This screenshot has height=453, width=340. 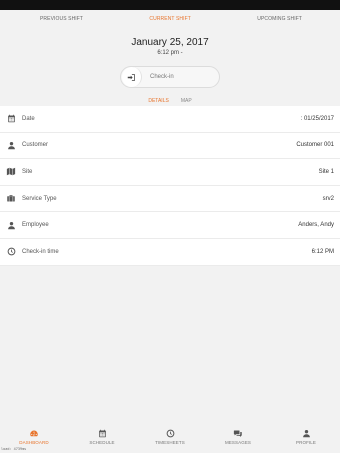 What do you see at coordinates (11, 172) in the screenshot?
I see `map-icon` at bounding box center [11, 172].